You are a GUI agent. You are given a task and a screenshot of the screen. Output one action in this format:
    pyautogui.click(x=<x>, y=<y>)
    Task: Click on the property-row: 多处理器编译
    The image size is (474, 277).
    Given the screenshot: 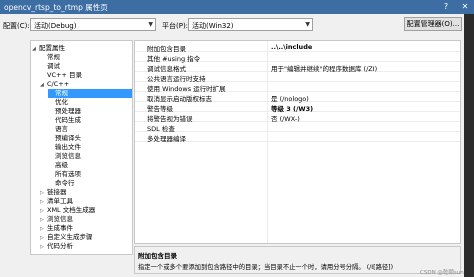 What is the action you would take?
    pyautogui.click(x=297, y=137)
    